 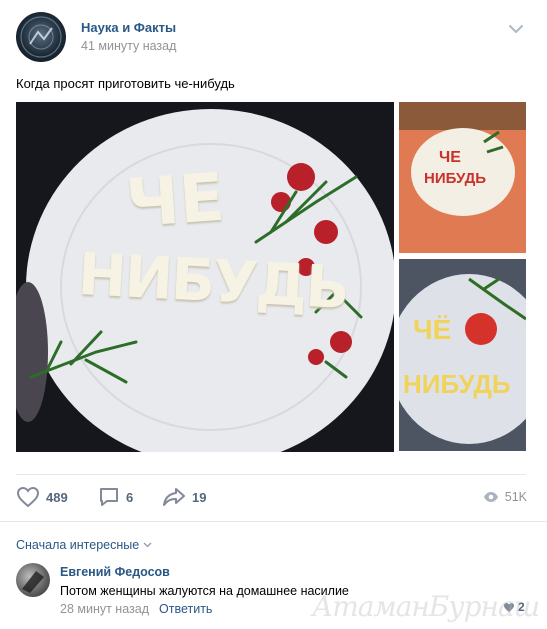 What do you see at coordinates (57, 497) in the screenshot?
I see `like-count: 489` at bounding box center [57, 497].